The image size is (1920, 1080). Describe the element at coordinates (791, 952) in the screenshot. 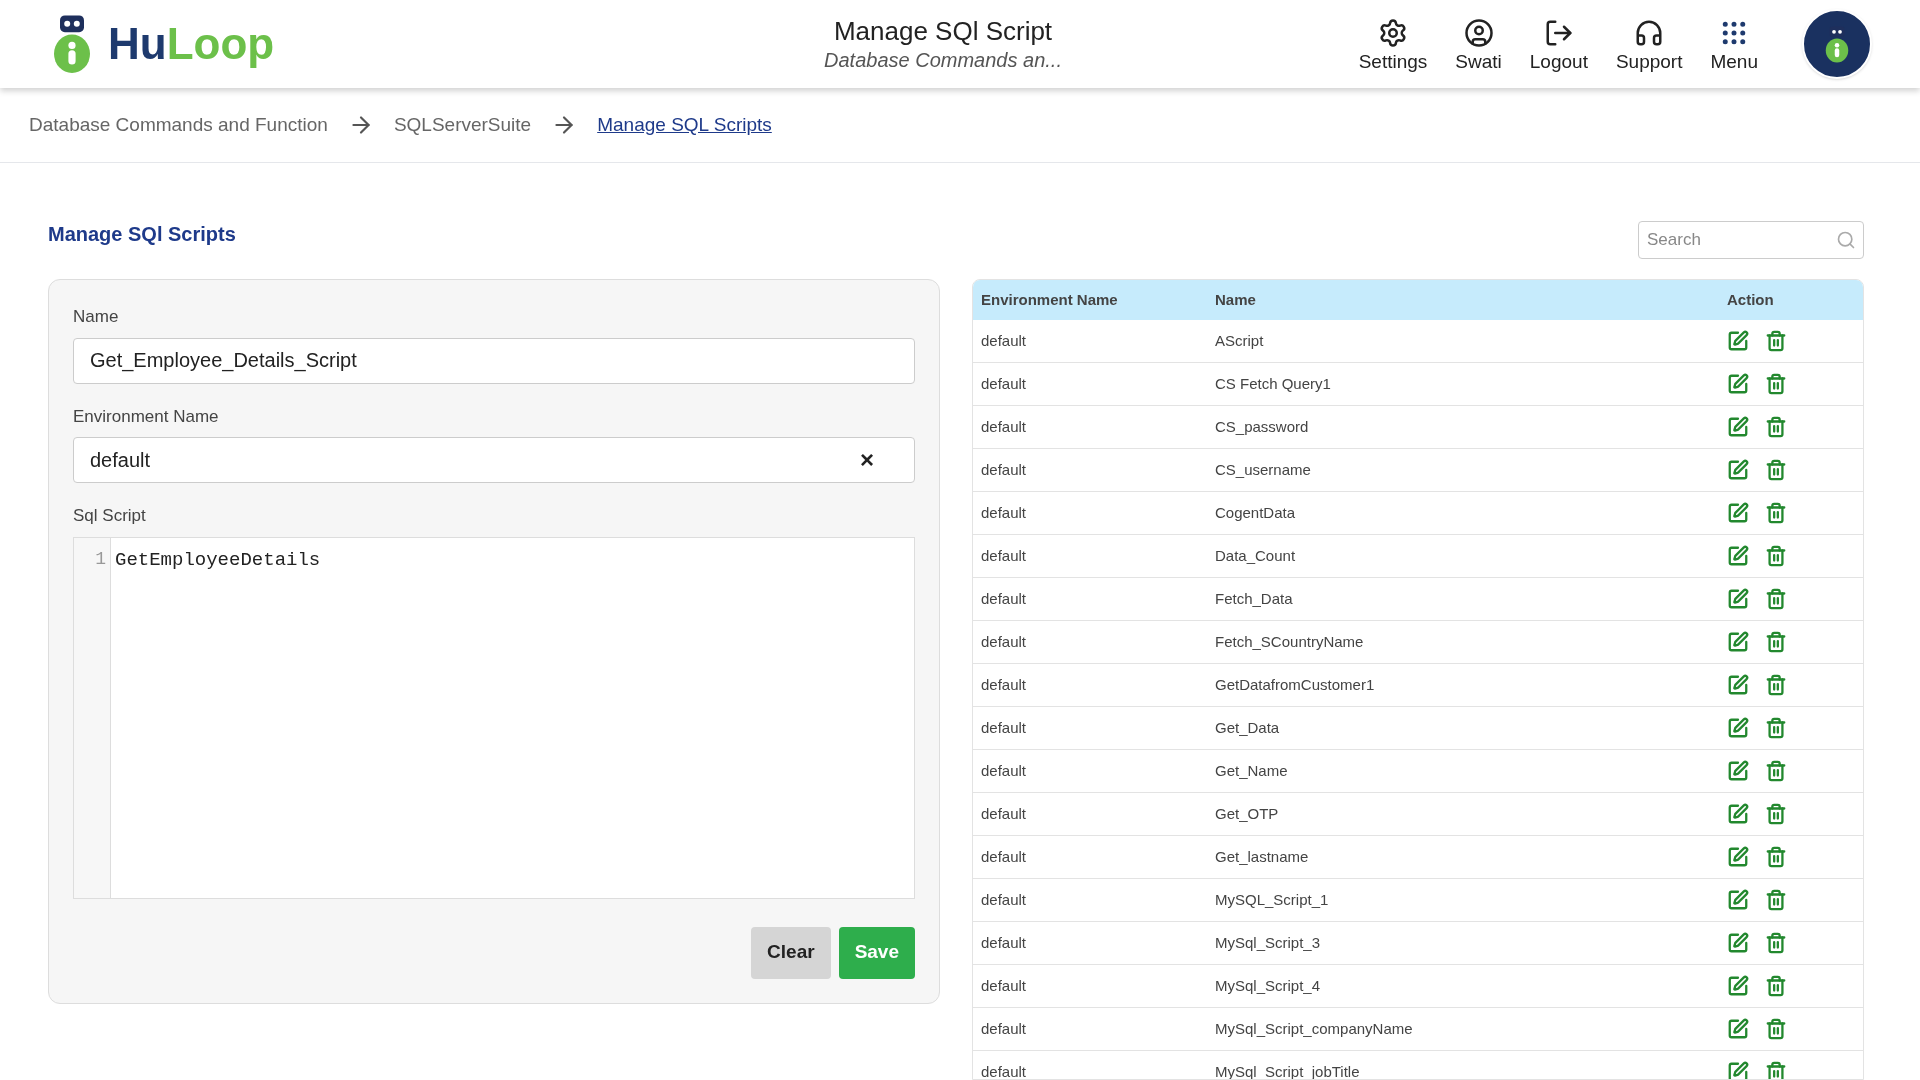

I see `clear-button: Clear` at that location.